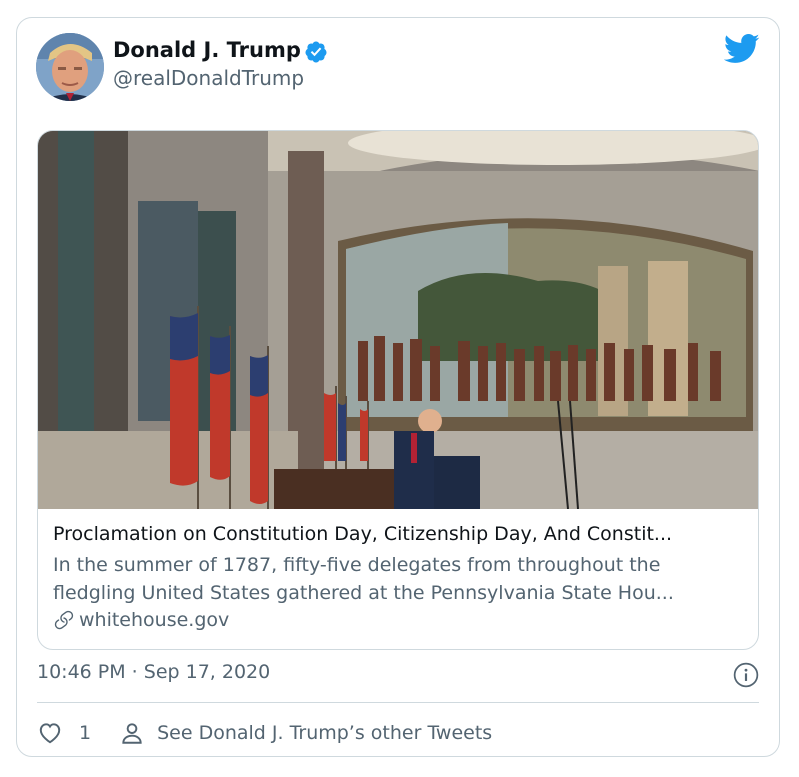 The height and width of the screenshot is (777, 799). What do you see at coordinates (70, 67) in the screenshot?
I see `avatar` at bounding box center [70, 67].